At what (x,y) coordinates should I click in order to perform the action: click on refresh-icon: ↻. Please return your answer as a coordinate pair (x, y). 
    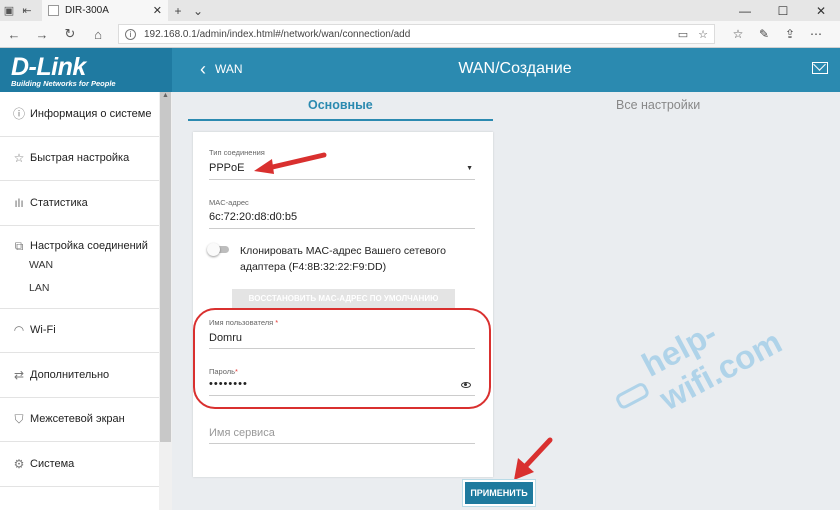
    Looking at the image, I should click on (70, 34).